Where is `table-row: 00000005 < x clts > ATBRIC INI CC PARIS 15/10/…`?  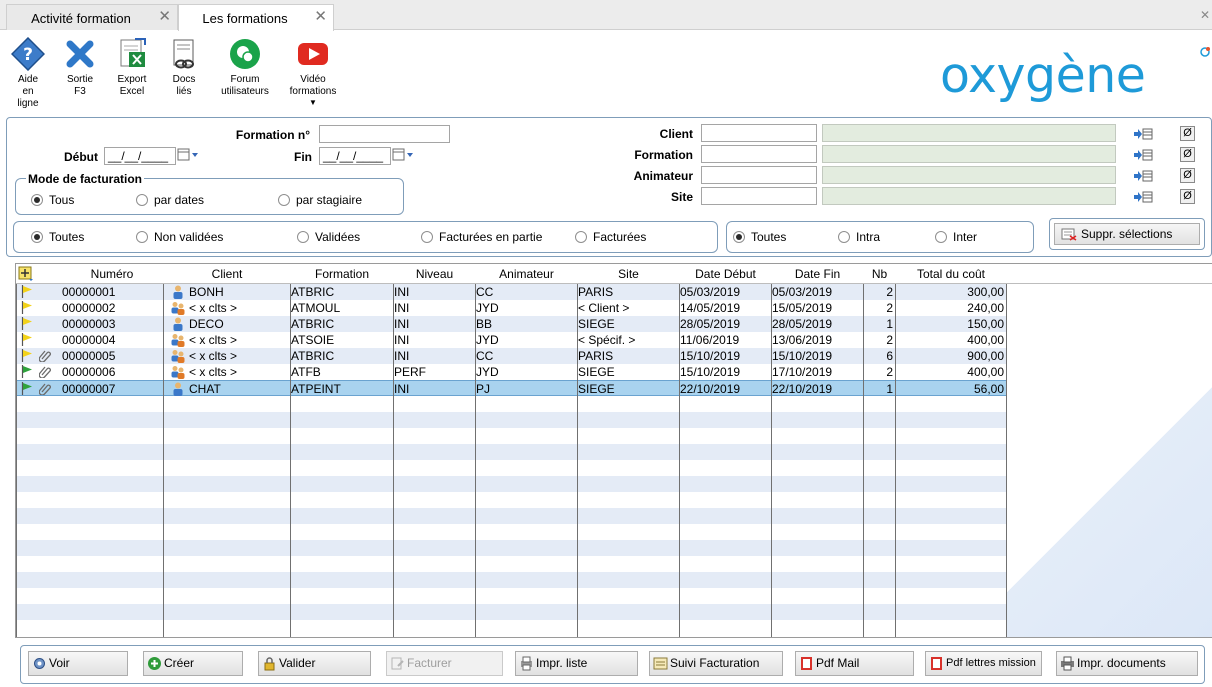 table-row: 00000005 < x clts > ATBRIC INI CC PARIS 15/10/… is located at coordinates (511, 356).